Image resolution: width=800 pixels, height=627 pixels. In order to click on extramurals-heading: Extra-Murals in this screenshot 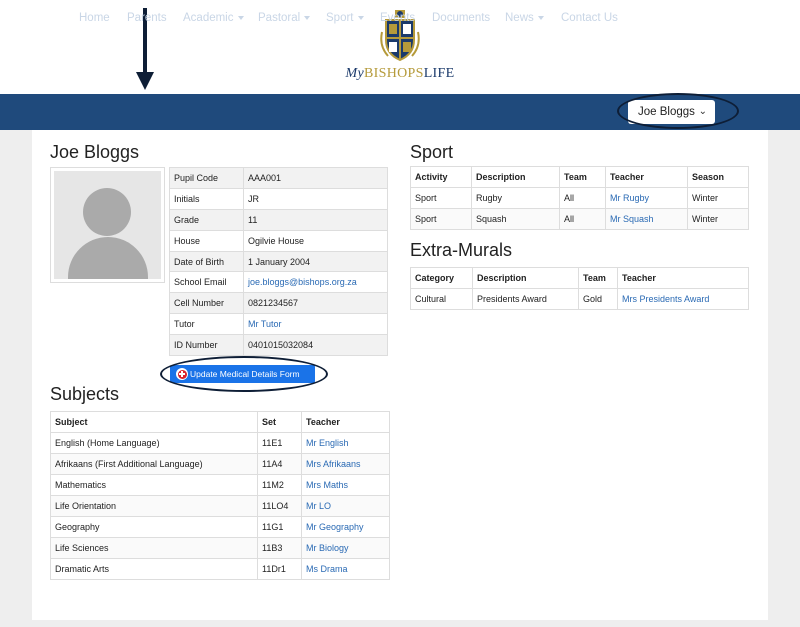, I will do `click(461, 250)`.